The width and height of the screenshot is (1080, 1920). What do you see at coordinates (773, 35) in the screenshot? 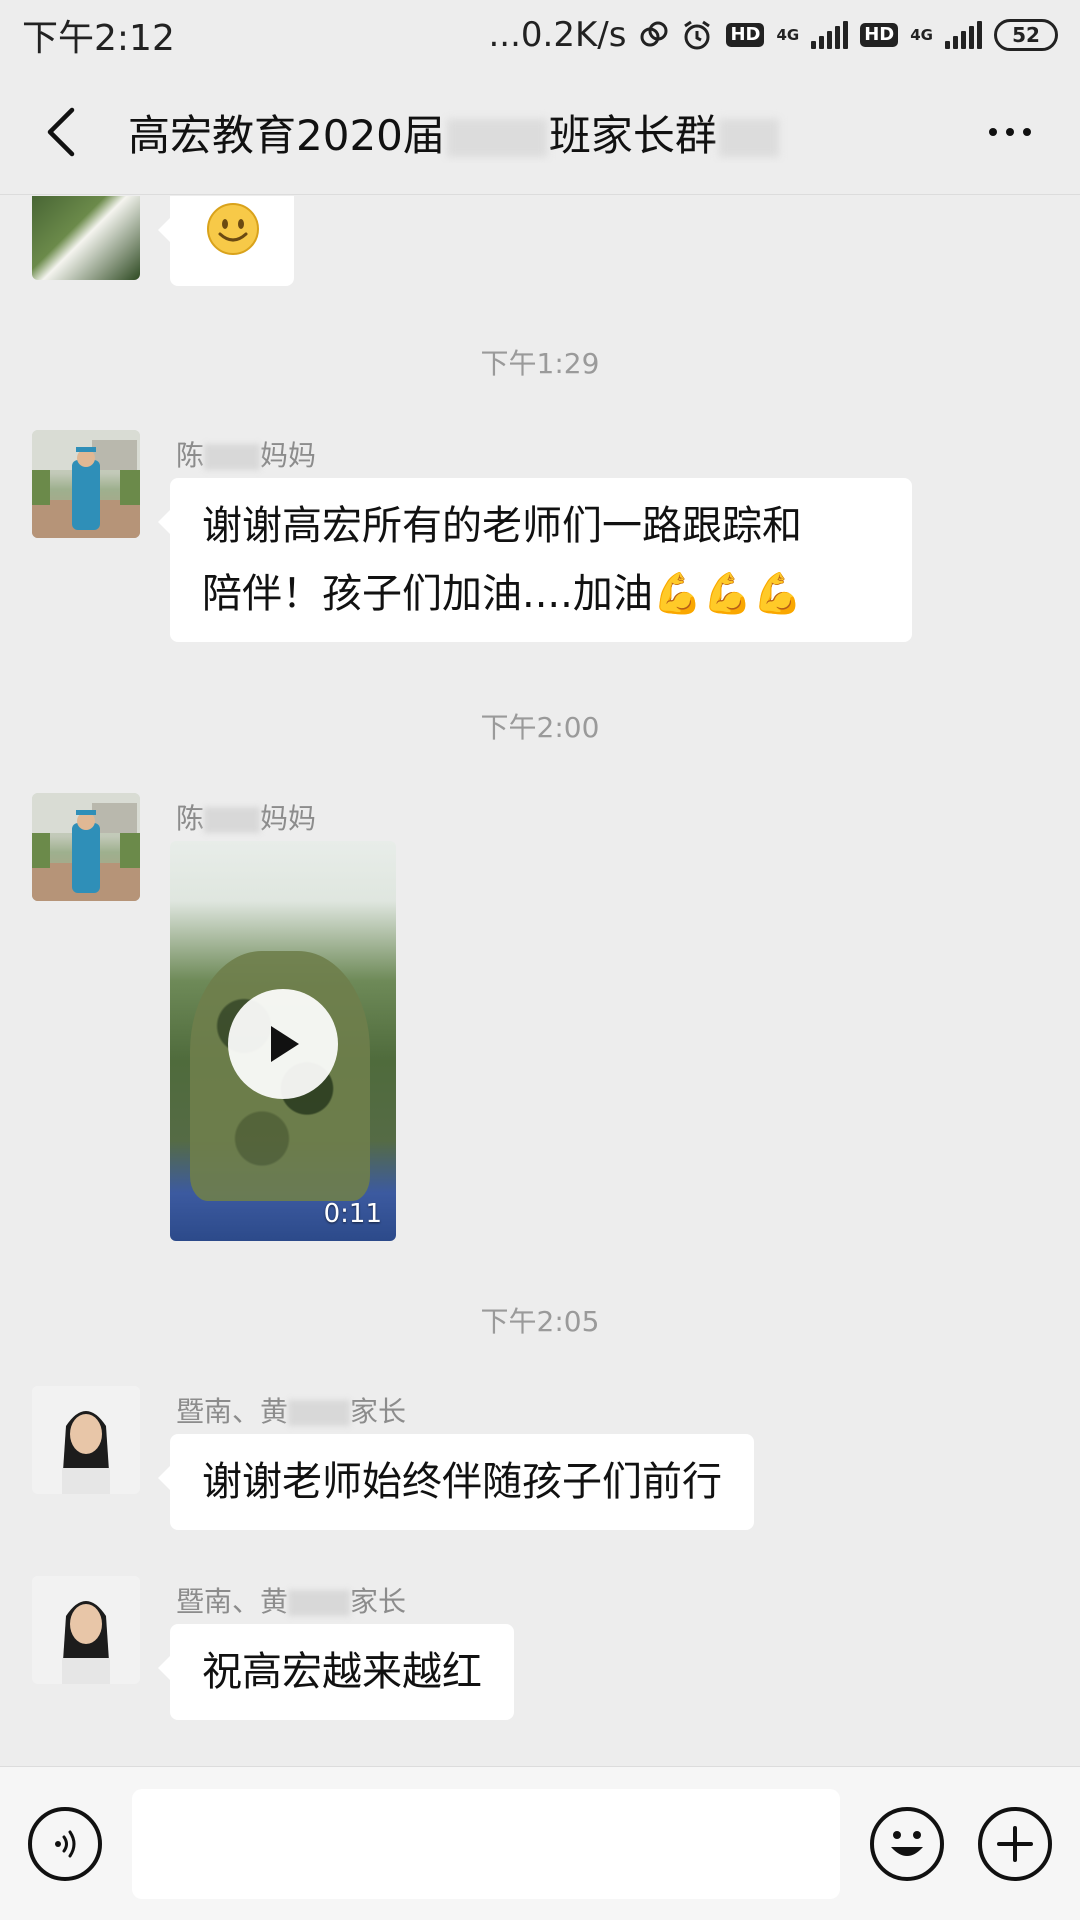
I see `status-icons: ...0.2K/s HD 4G HD 4G 52` at bounding box center [773, 35].